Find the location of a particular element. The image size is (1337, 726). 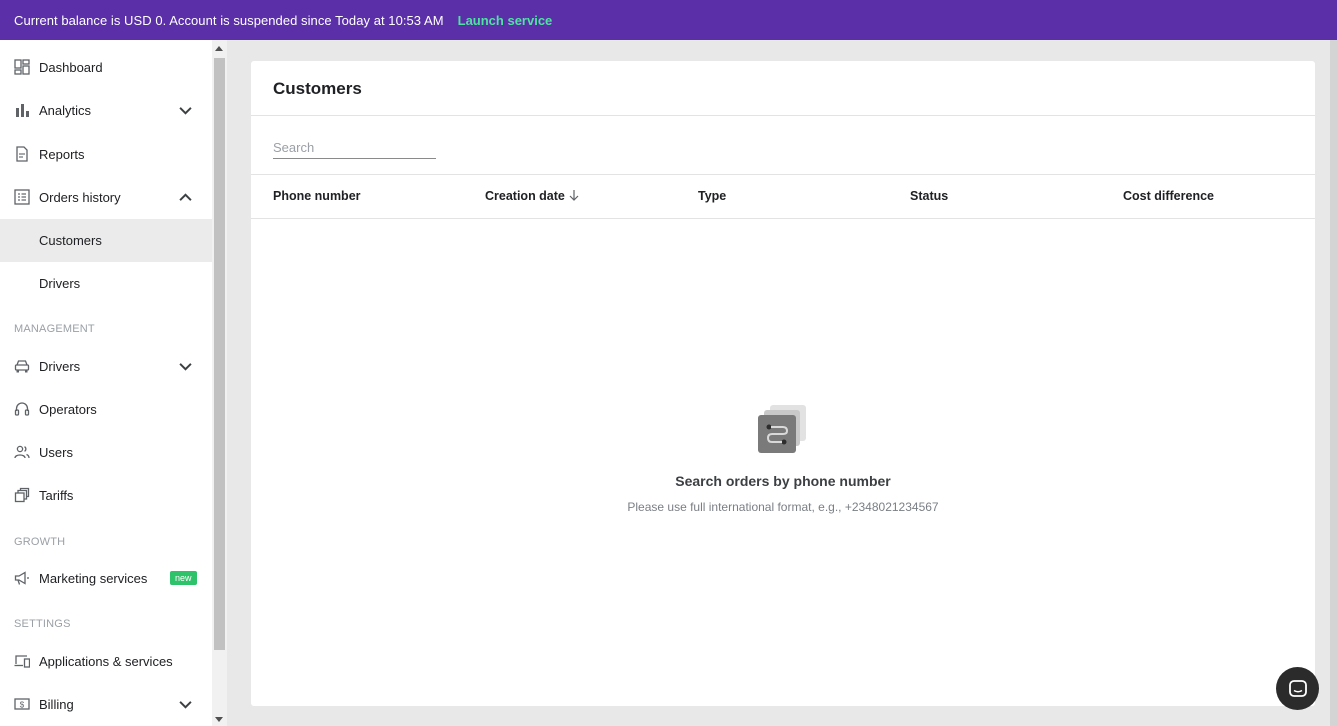

new-badge: new is located at coordinates (183, 578).